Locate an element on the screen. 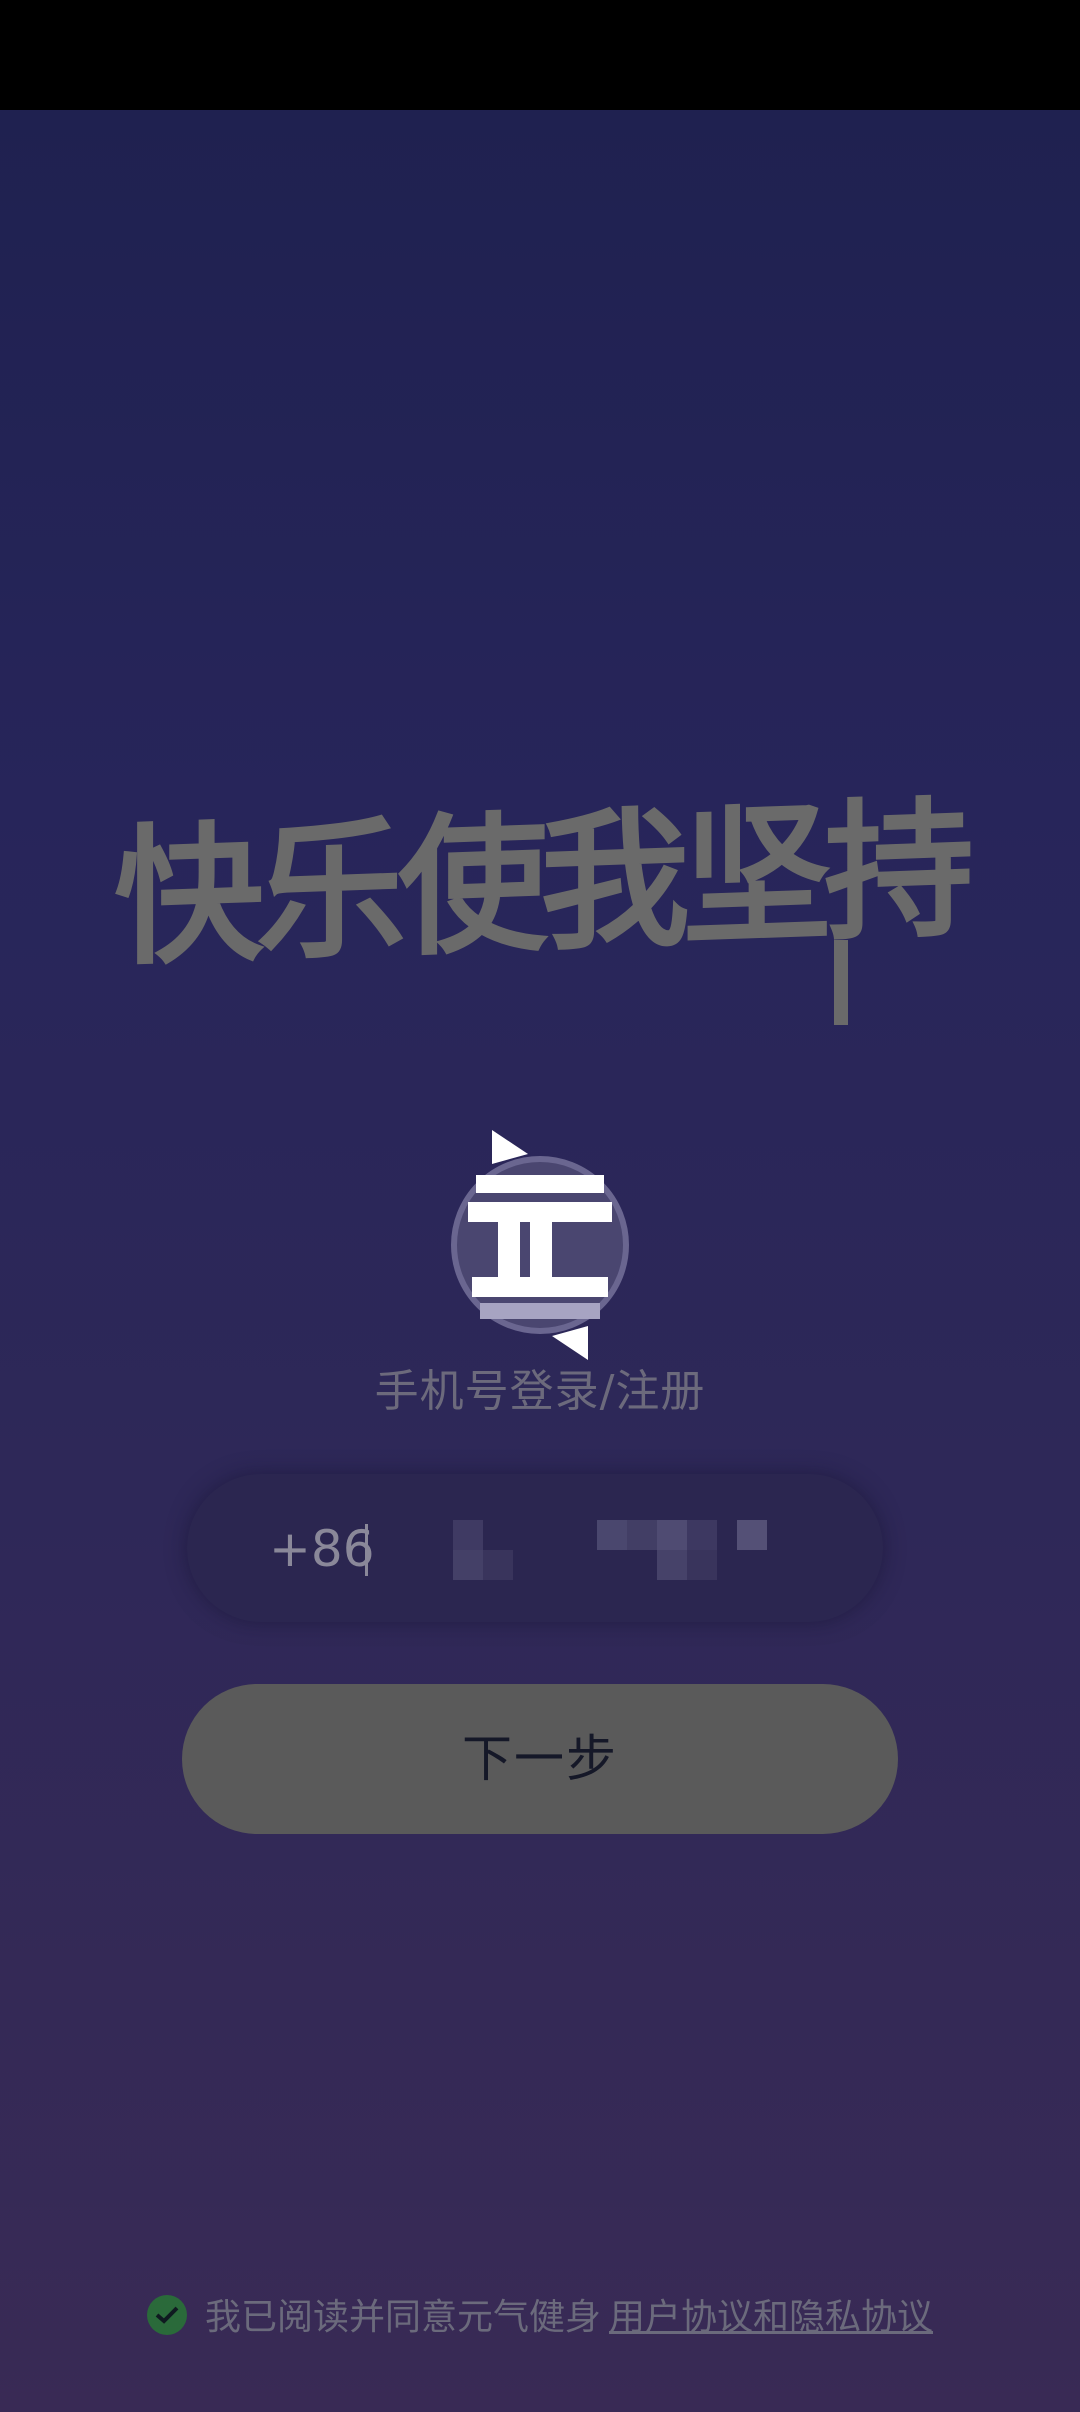 The height and width of the screenshot is (2412, 1080). login-title: 手机号登录/注册 is located at coordinates (540, 1391).